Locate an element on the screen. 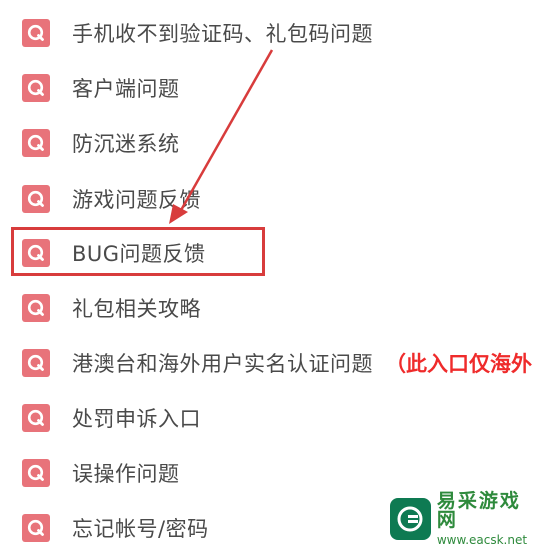 This screenshot has width=539, height=548. watermark: 易采游戏网 www.eacsk.net is located at coordinates (462, 518).